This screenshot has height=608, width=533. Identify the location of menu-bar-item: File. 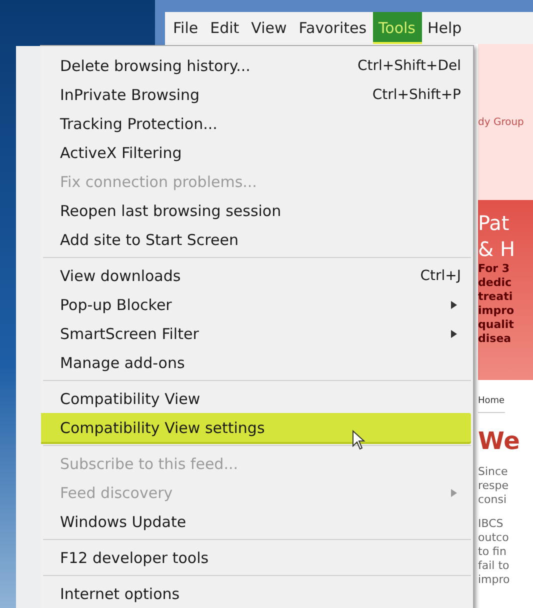
(185, 28).